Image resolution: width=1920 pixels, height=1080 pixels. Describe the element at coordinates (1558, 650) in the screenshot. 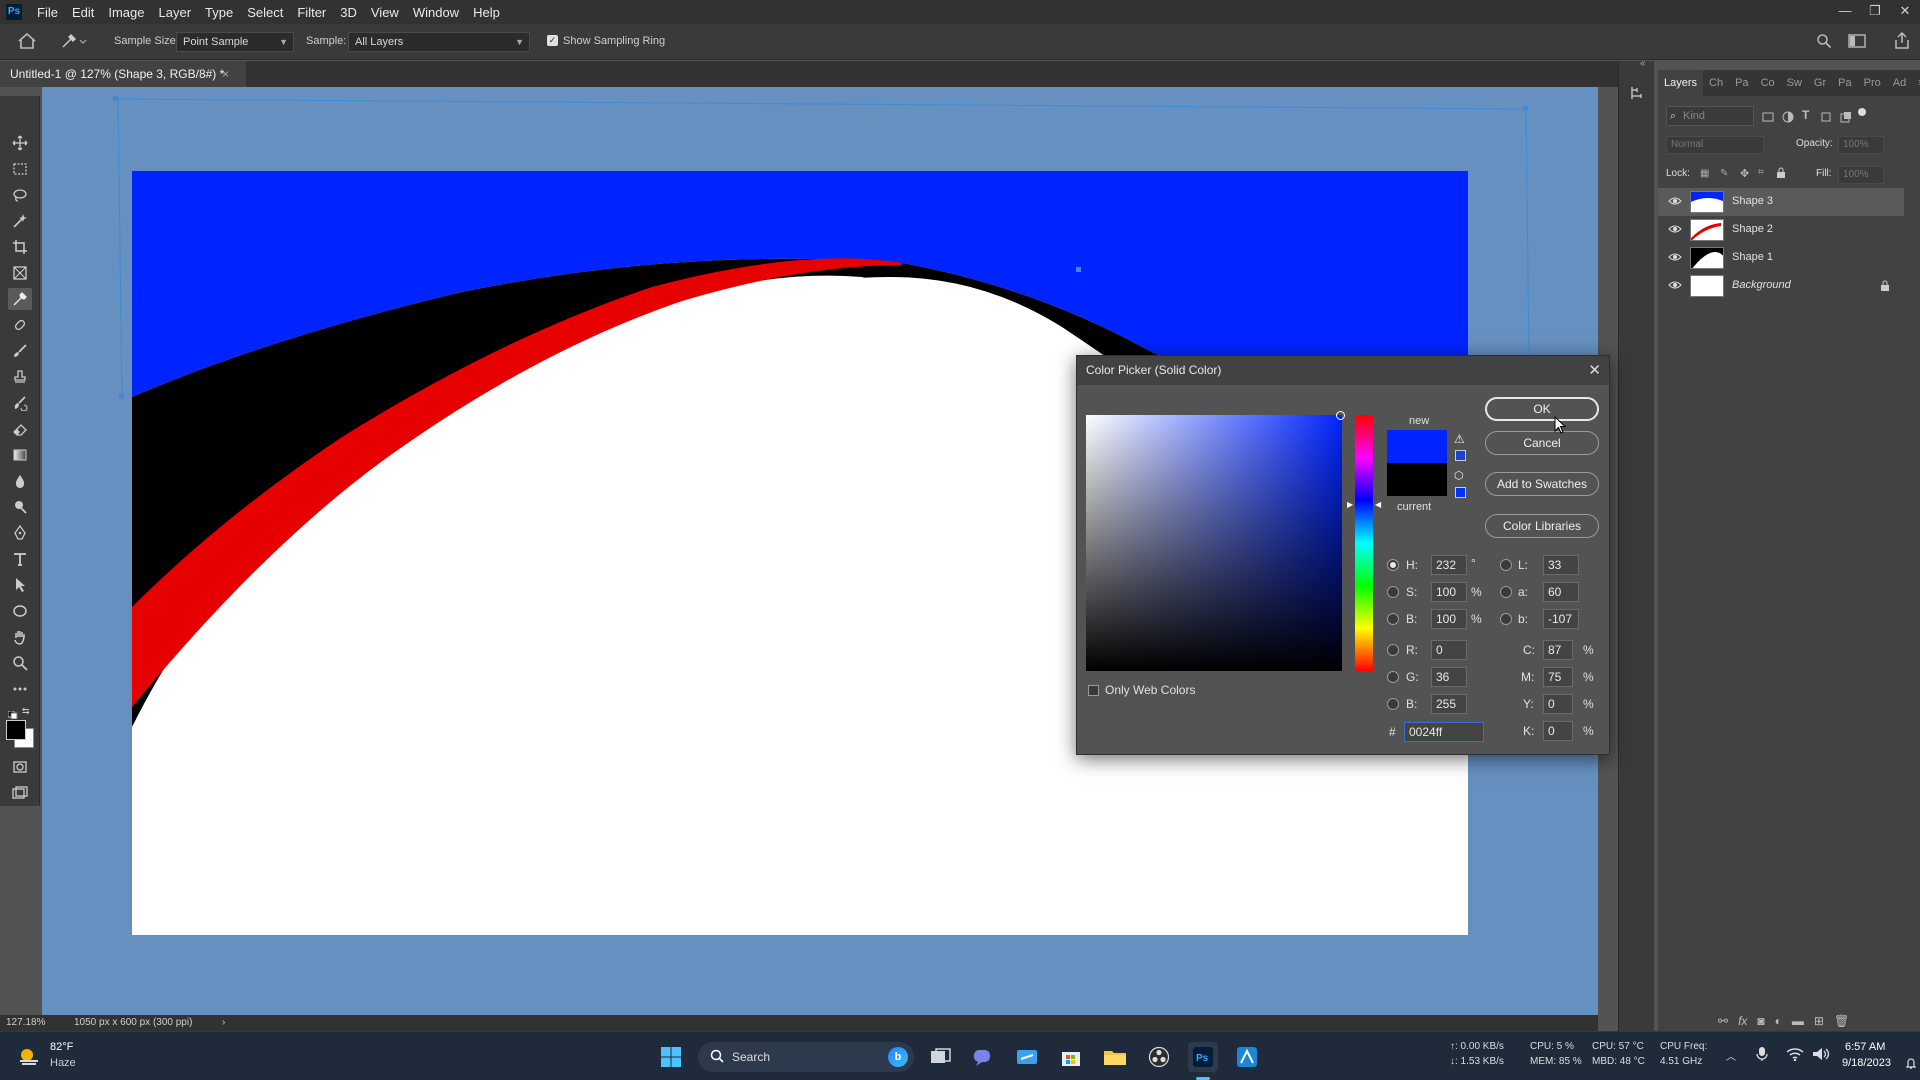

I see `cyan-field: 87` at that location.